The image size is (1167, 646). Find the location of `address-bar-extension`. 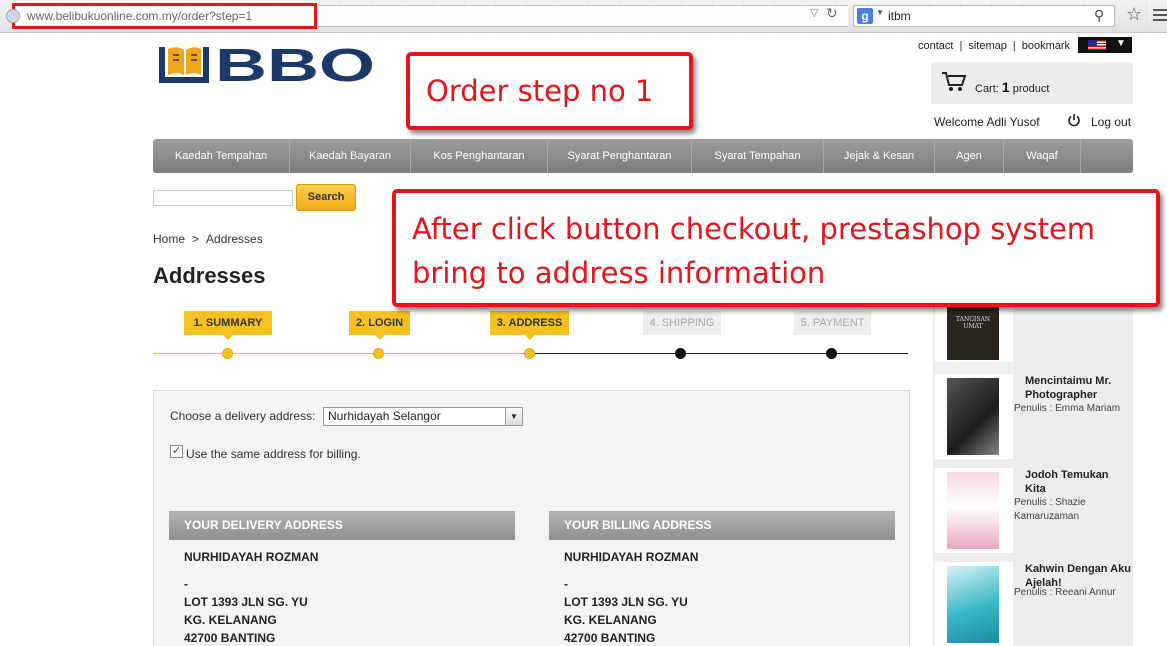

address-bar-extension is located at coordinates (583, 16).